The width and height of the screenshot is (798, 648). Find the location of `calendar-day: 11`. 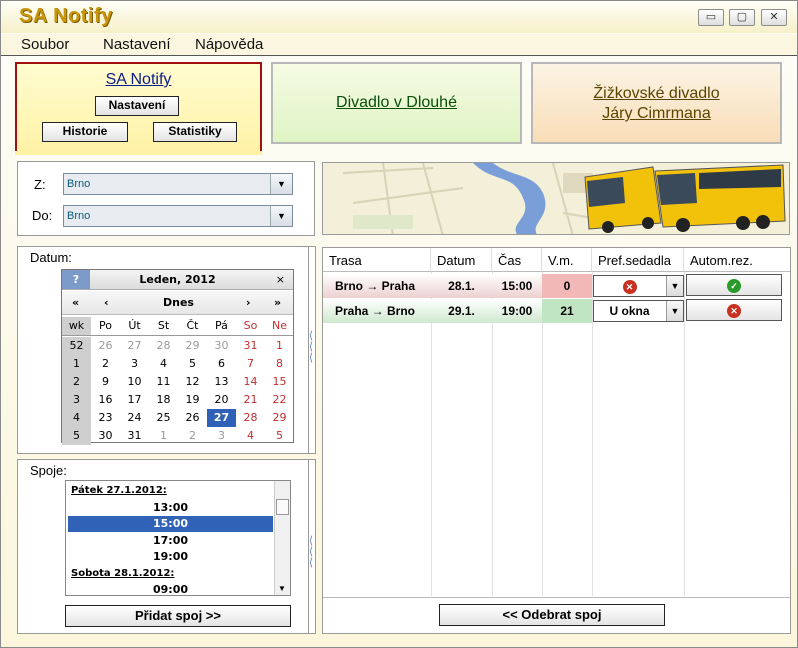

calendar-day: 11 is located at coordinates (163, 382).